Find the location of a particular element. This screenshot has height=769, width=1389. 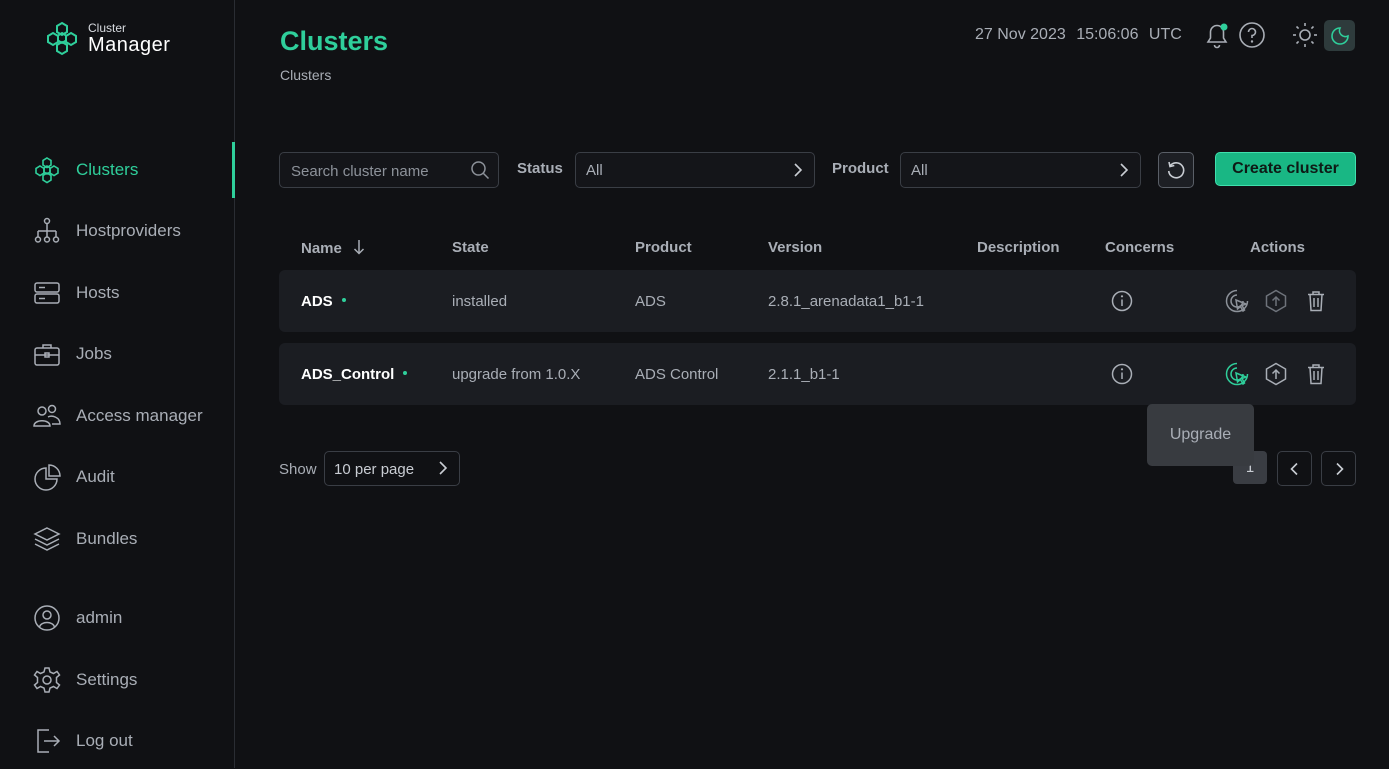

column-header-product: Product is located at coordinates (663, 247).